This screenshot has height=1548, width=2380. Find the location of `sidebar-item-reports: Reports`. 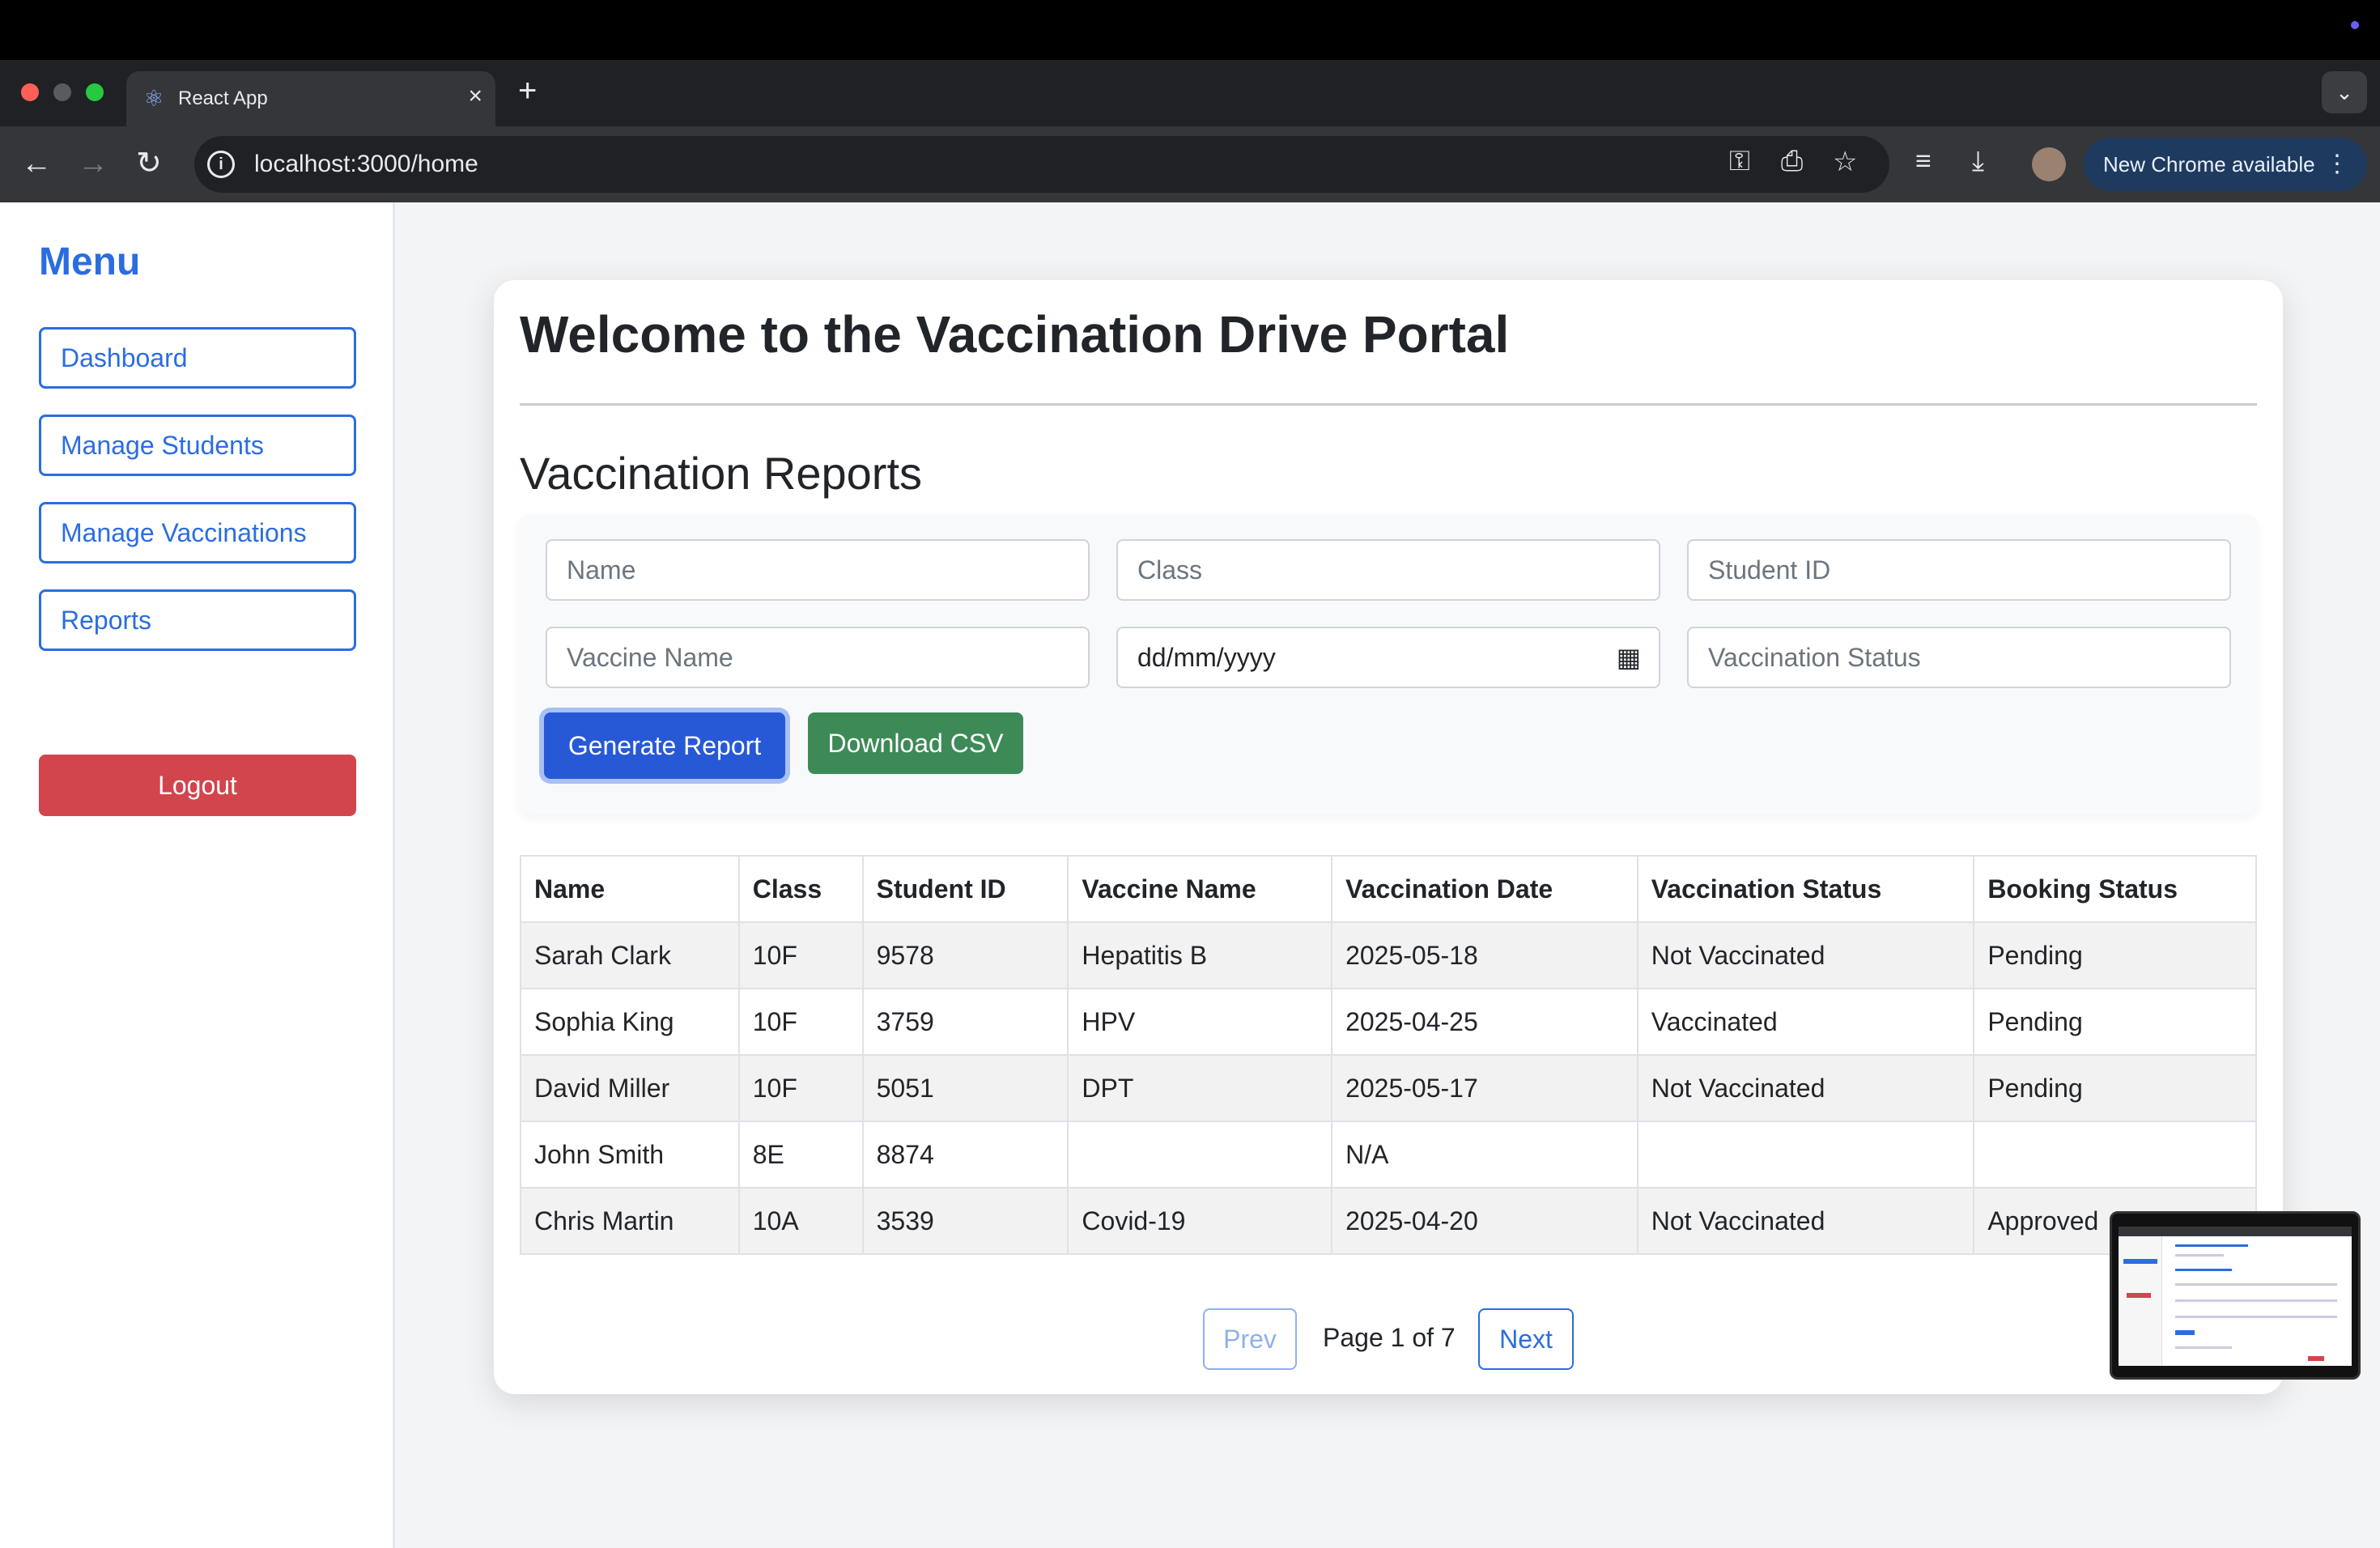

sidebar-item-reports: Reports is located at coordinates (197, 620).